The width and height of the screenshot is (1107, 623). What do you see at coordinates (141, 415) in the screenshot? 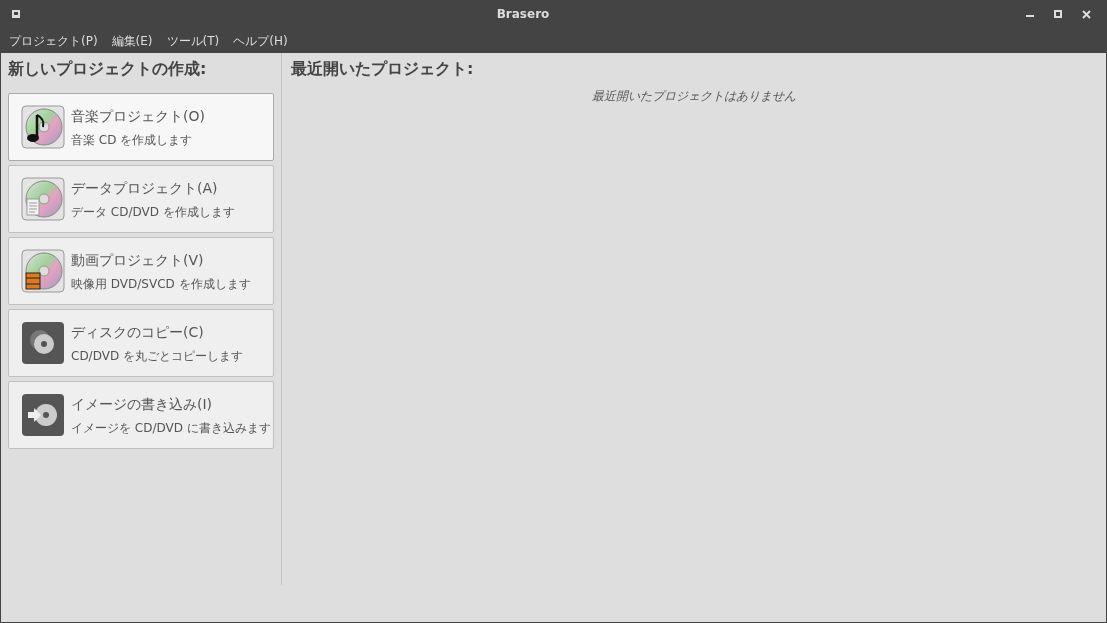
I see `project-button: イメージの書き込み(I) イメージを CD/DVD に書き込みます` at bounding box center [141, 415].